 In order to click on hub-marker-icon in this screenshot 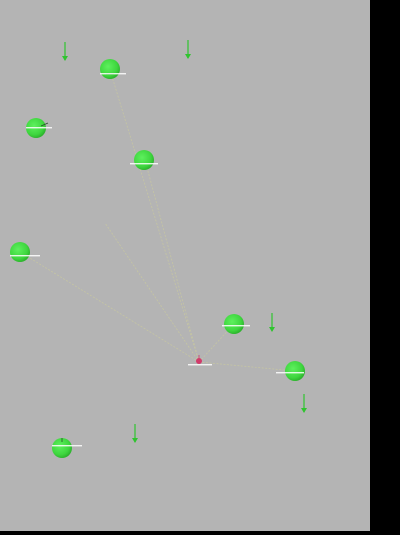, I will do `click(199, 361)`.